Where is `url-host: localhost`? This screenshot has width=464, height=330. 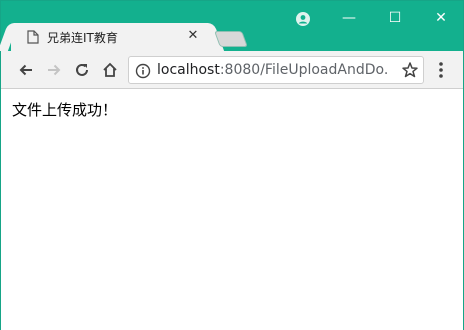
url-host: localhost is located at coordinates (188, 70).